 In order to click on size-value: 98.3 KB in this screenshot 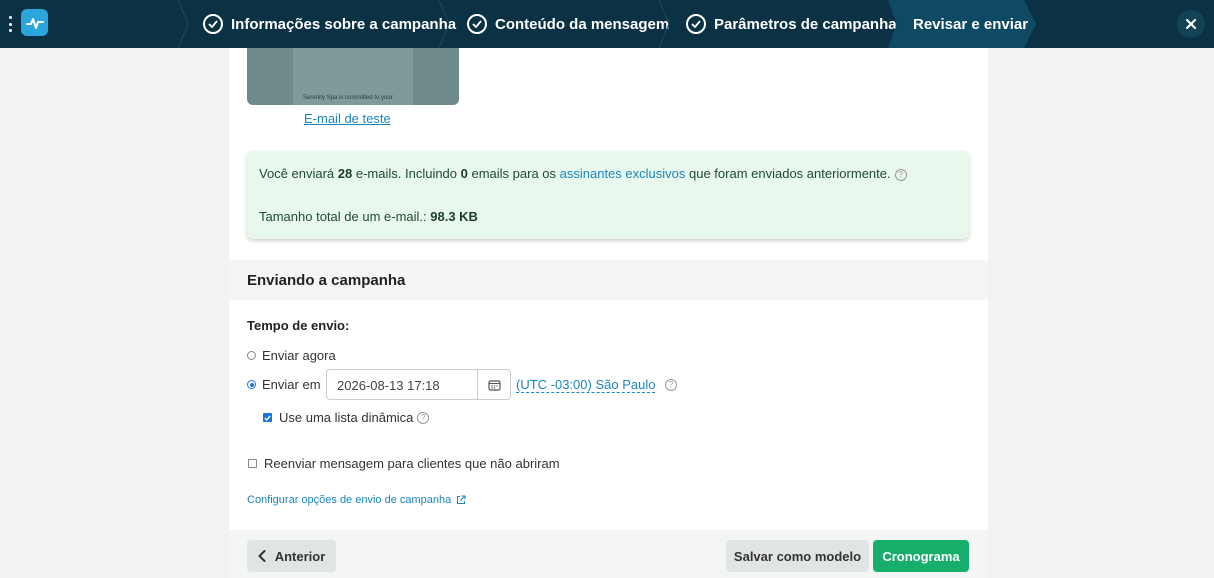, I will do `click(454, 216)`.